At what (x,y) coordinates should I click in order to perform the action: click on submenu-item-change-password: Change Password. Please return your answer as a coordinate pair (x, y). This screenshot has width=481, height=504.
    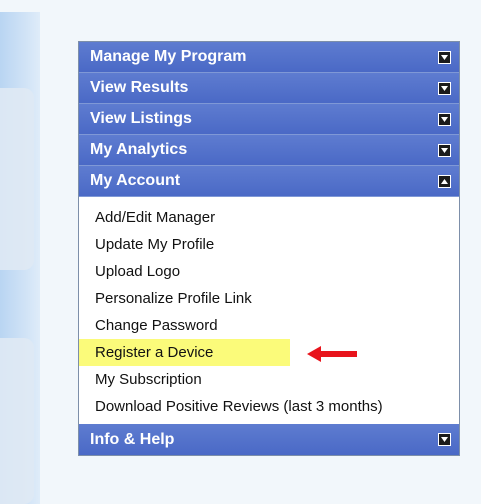
    Looking at the image, I should click on (269, 325).